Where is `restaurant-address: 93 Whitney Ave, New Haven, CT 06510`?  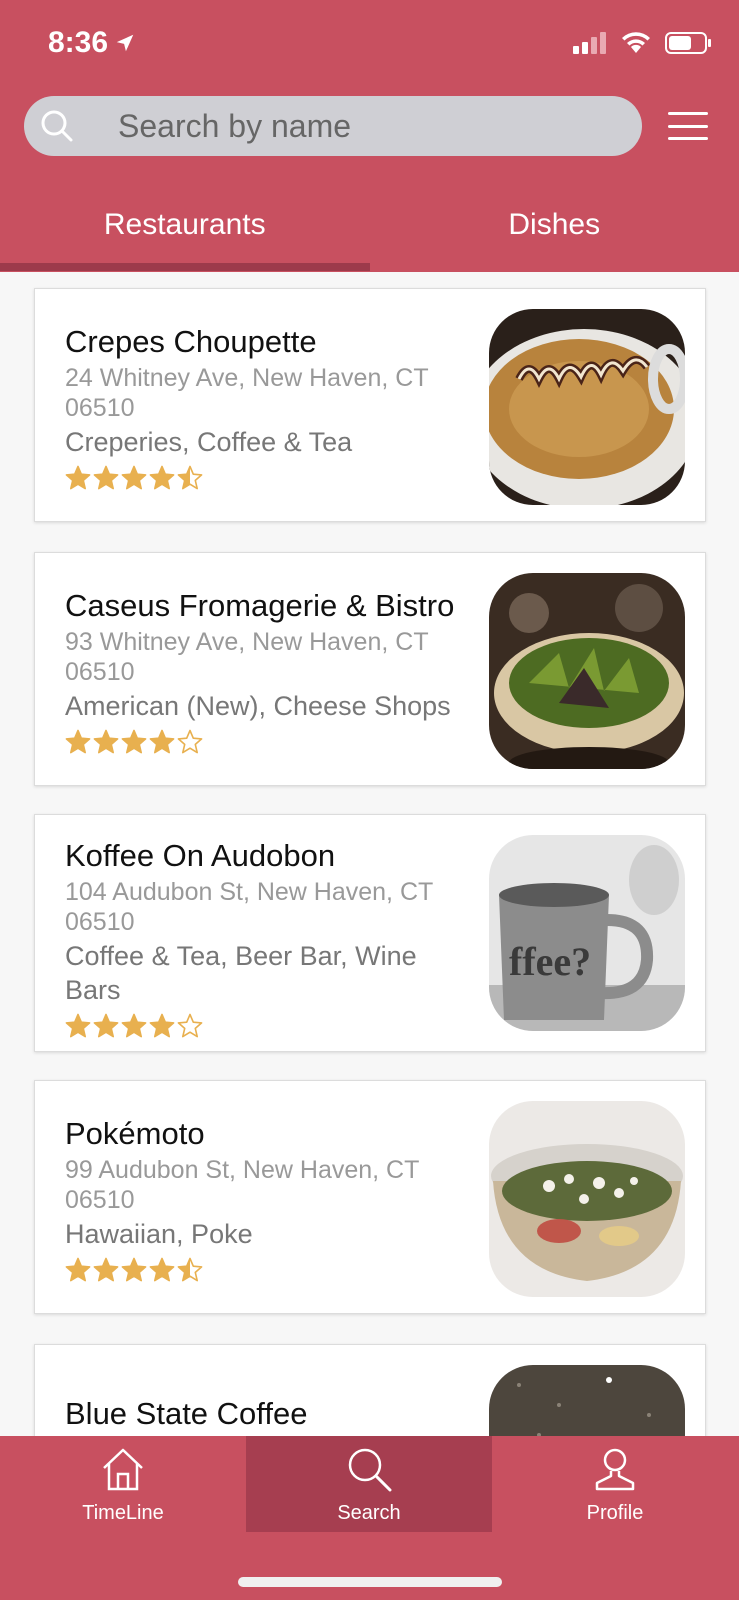 restaurant-address: 93 Whitney Ave, New Haven, CT 06510 is located at coordinates (247, 657).